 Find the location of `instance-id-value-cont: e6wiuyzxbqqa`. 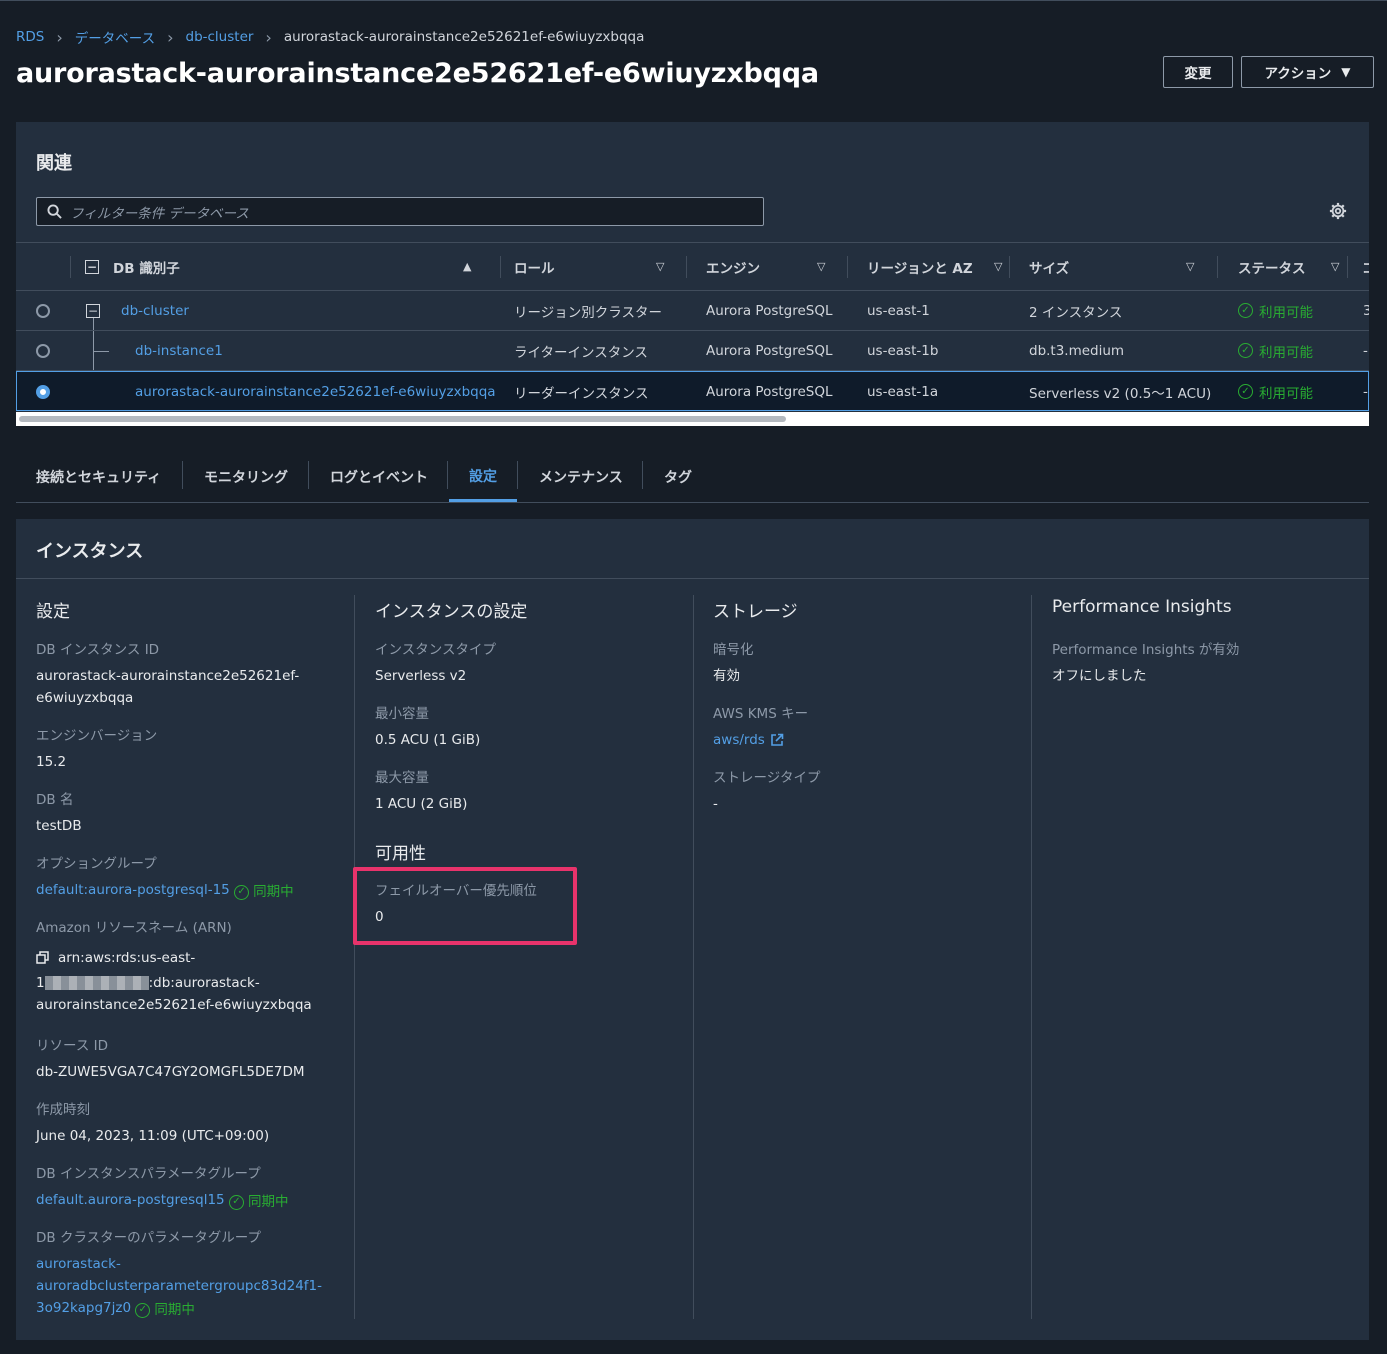

instance-id-value-cont: e6wiuyzxbqqa is located at coordinates (85, 698).